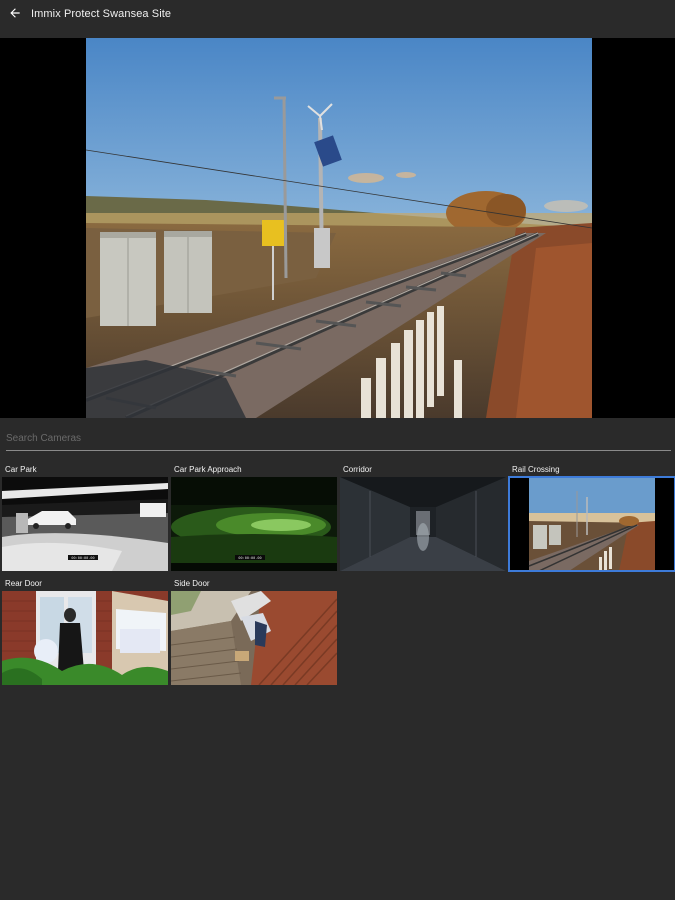 Image resolution: width=675 pixels, height=900 pixels. Describe the element at coordinates (192, 583) in the screenshot. I see `camera-label: Side Door` at that location.